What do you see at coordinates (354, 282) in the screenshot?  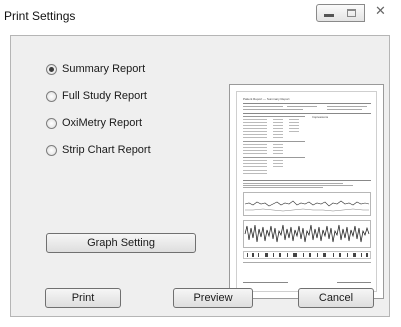 I see `preview-date-line` at bounding box center [354, 282].